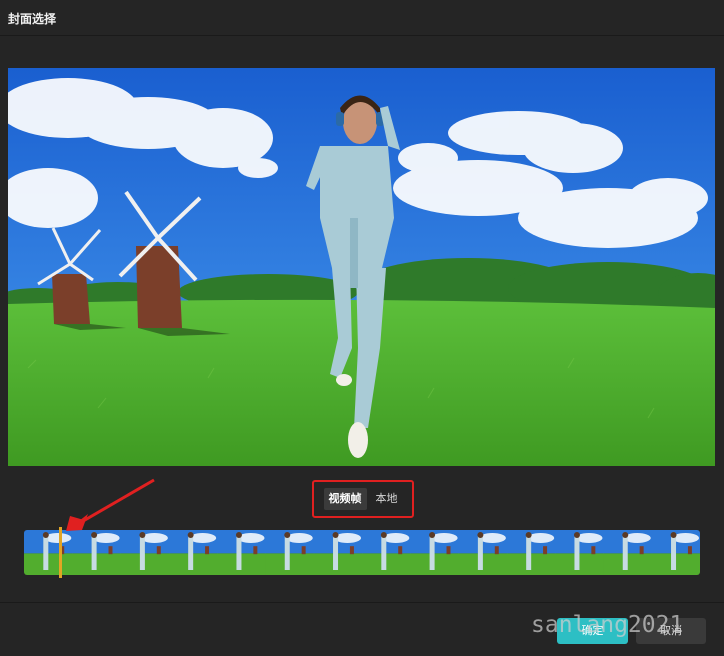 The height and width of the screenshot is (656, 724). Describe the element at coordinates (362, 602) in the screenshot. I see `footer-divider` at that location.